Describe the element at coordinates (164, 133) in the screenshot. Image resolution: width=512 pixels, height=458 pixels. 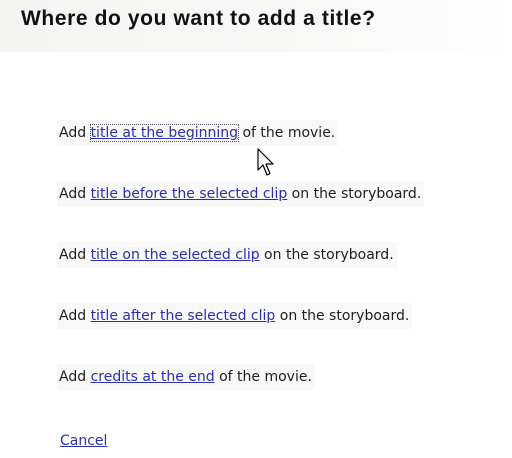
I see `title-at-beginning-link: title at the beginning` at that location.